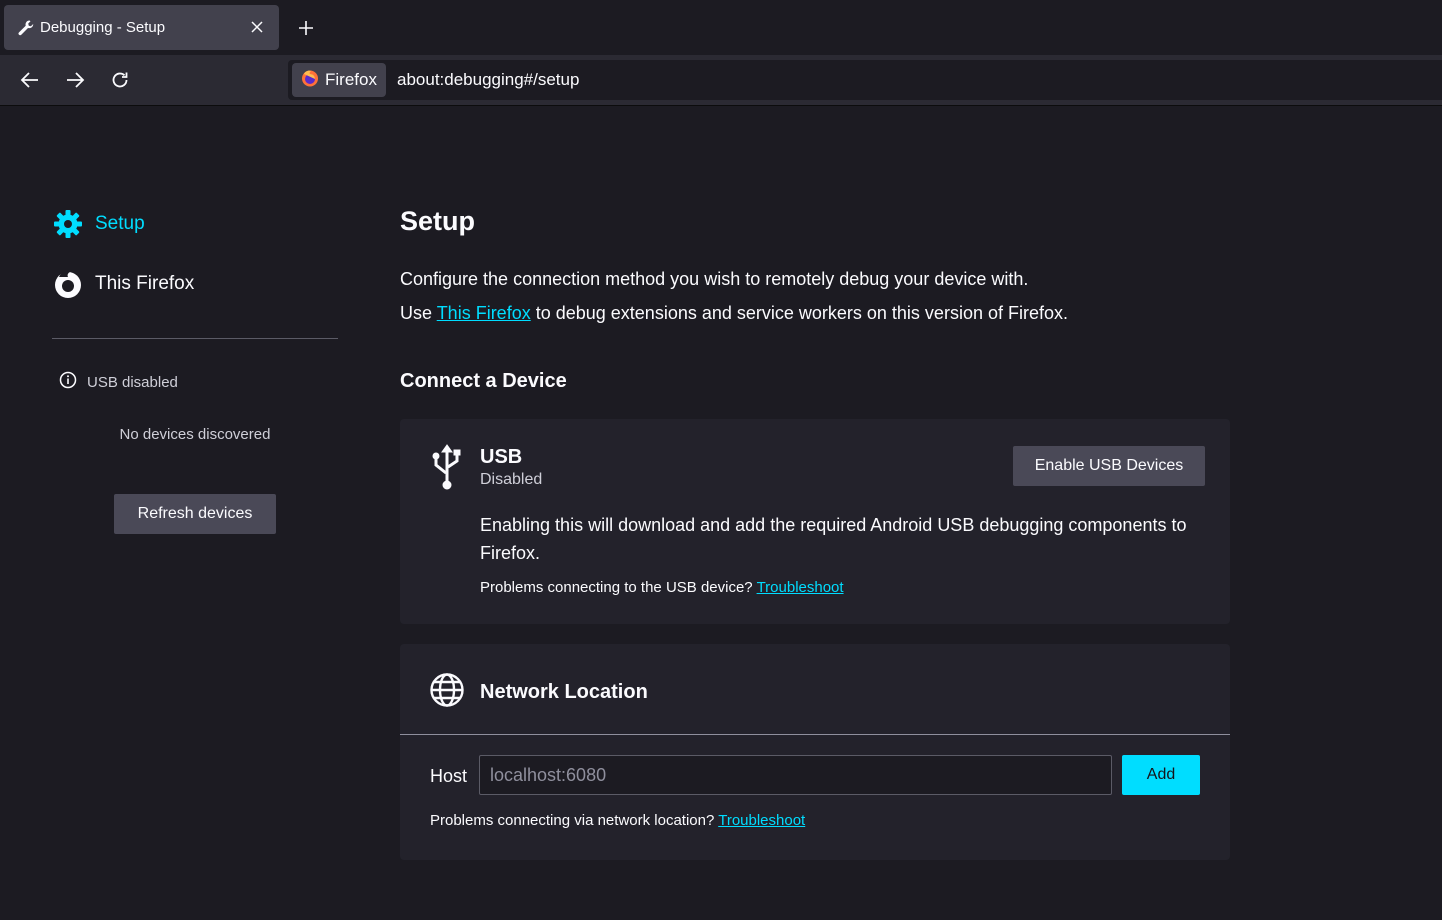 The height and width of the screenshot is (920, 1442). I want to click on usb-troubleshoot-prefix: Problems connecting to the USB device?, so click(618, 587).